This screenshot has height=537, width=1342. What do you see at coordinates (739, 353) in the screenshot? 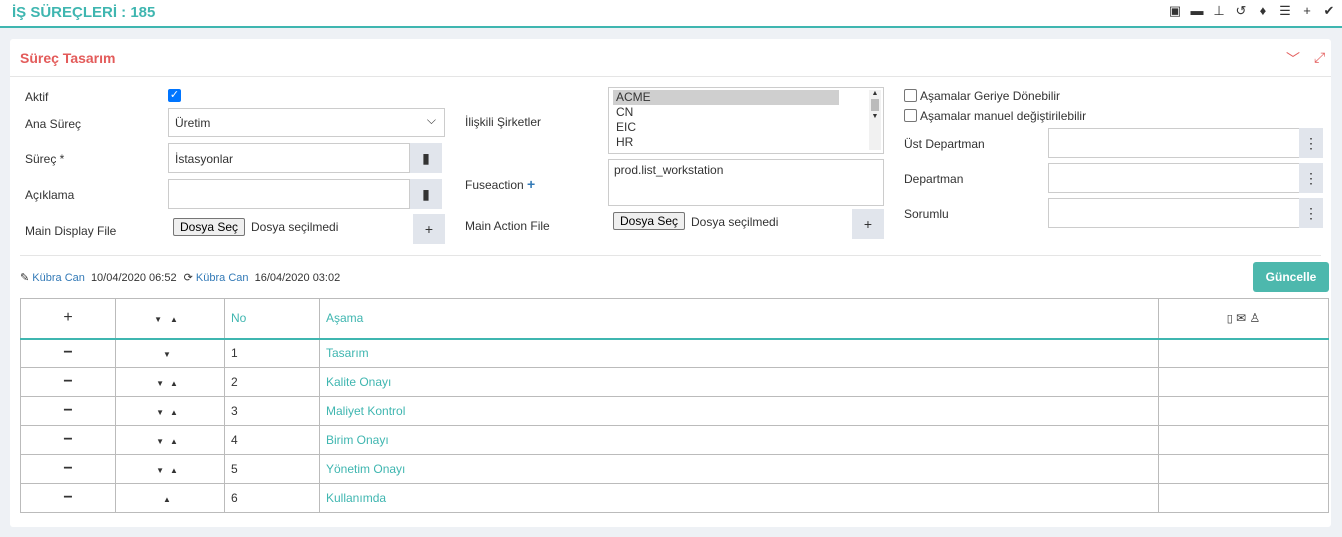
I see `stage-name: Tasarım` at bounding box center [739, 353].